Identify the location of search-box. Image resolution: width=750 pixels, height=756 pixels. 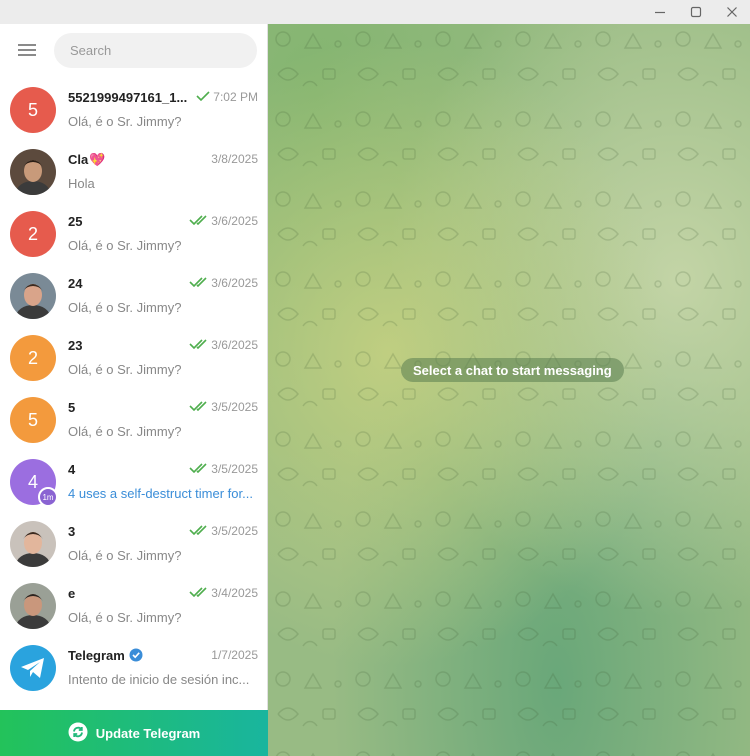
(155, 50).